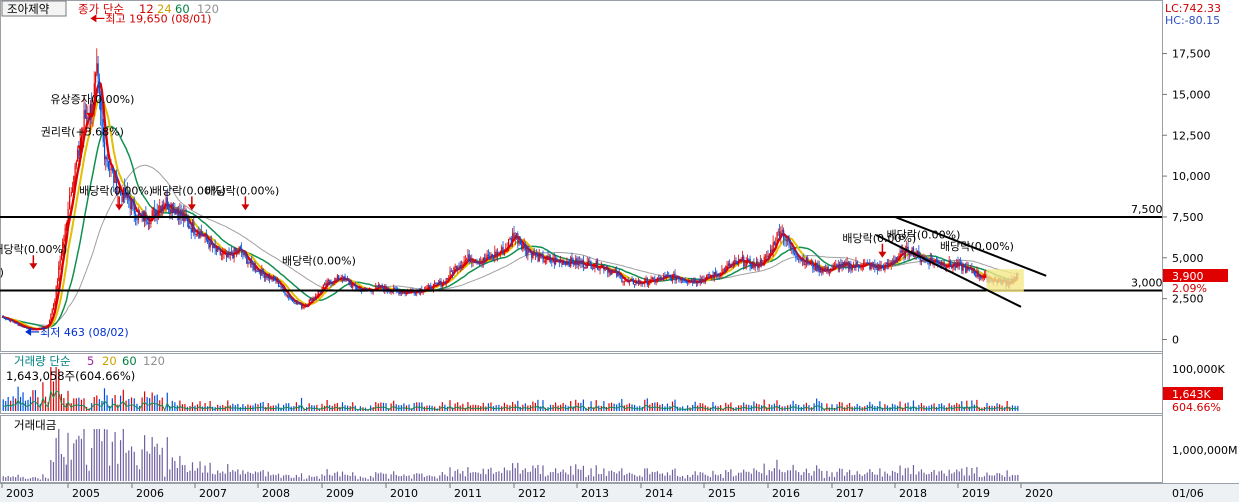  What do you see at coordinates (146, 9) in the screenshot?
I see `ma12-label: 12` at bounding box center [146, 9].